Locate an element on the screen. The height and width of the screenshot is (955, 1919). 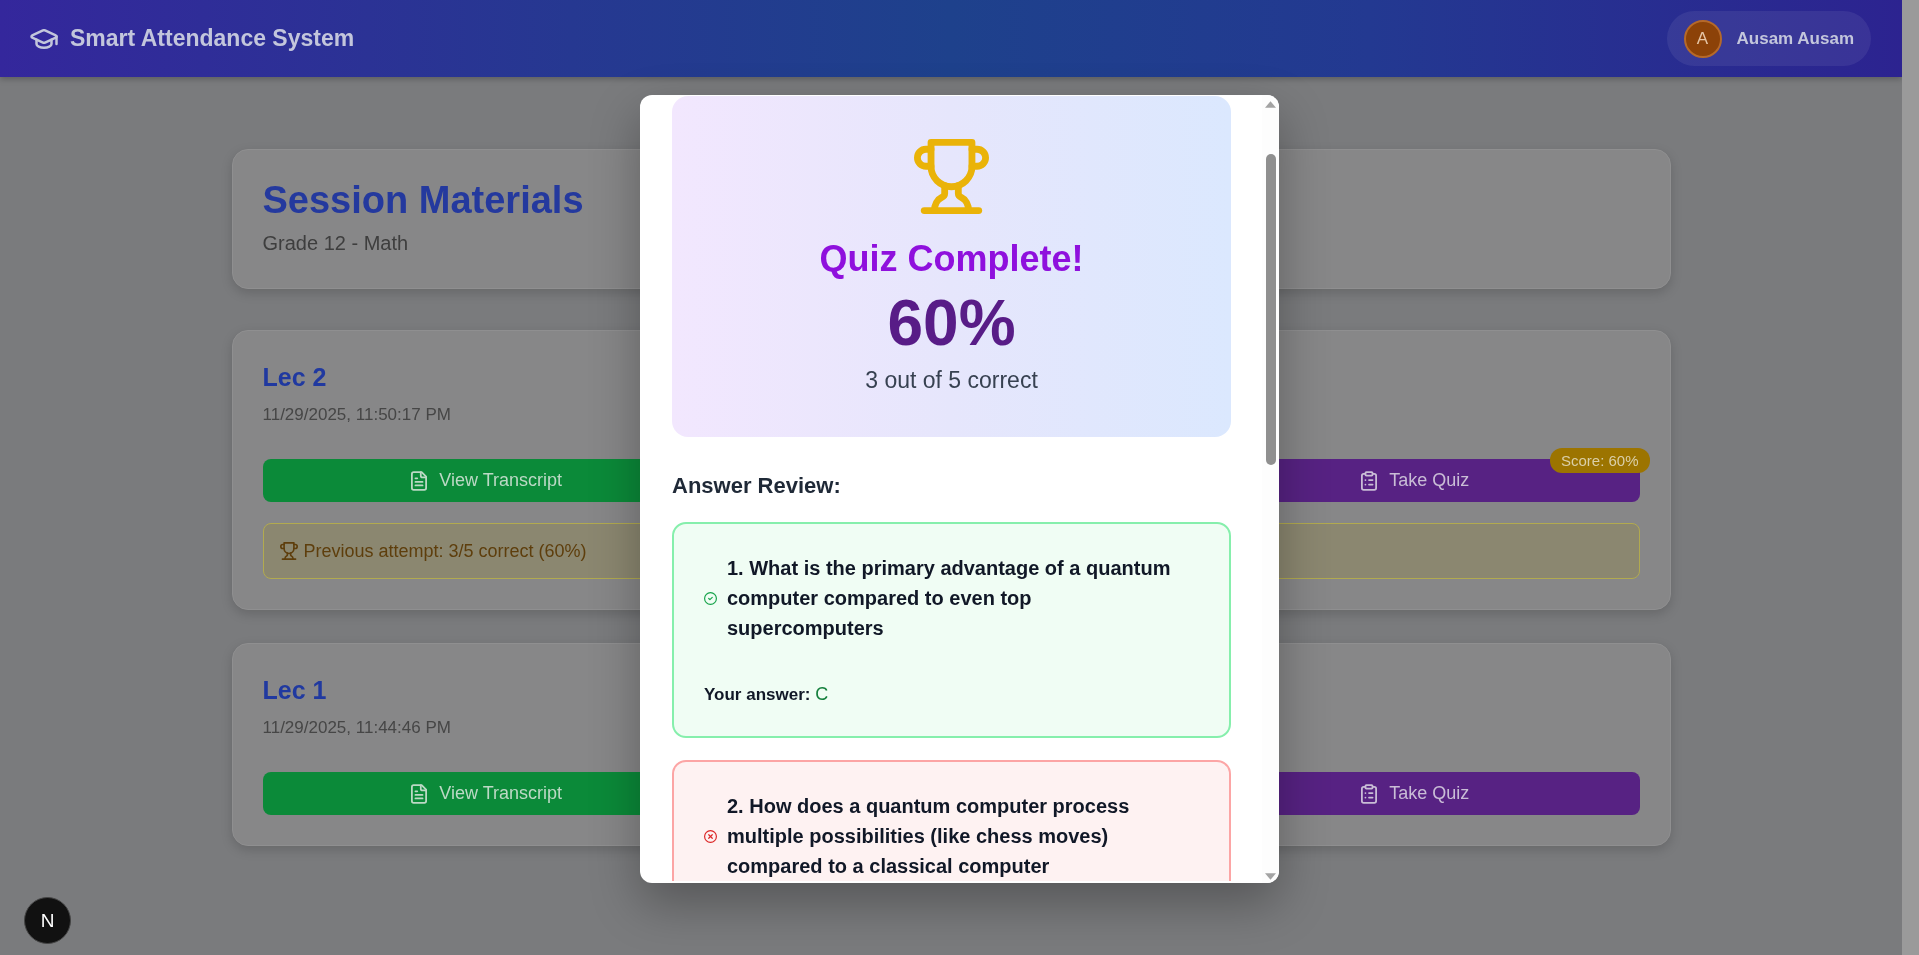
dev-indicator-button: N is located at coordinates (47, 920).